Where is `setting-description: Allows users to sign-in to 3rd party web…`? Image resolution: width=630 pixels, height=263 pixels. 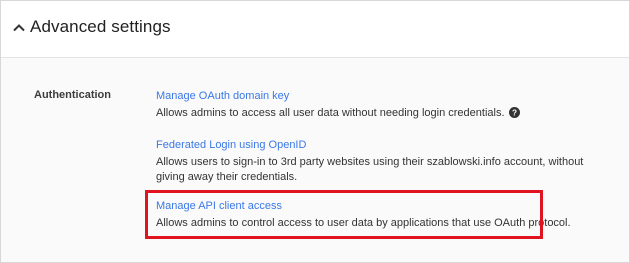
setting-description: Allows users to sign-in to 3rd party web… is located at coordinates (376, 170).